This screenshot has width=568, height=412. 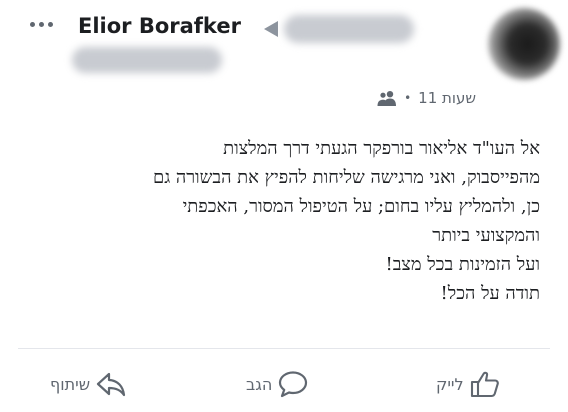 I want to click on author-name: Elior Borafker, so click(x=159, y=26).